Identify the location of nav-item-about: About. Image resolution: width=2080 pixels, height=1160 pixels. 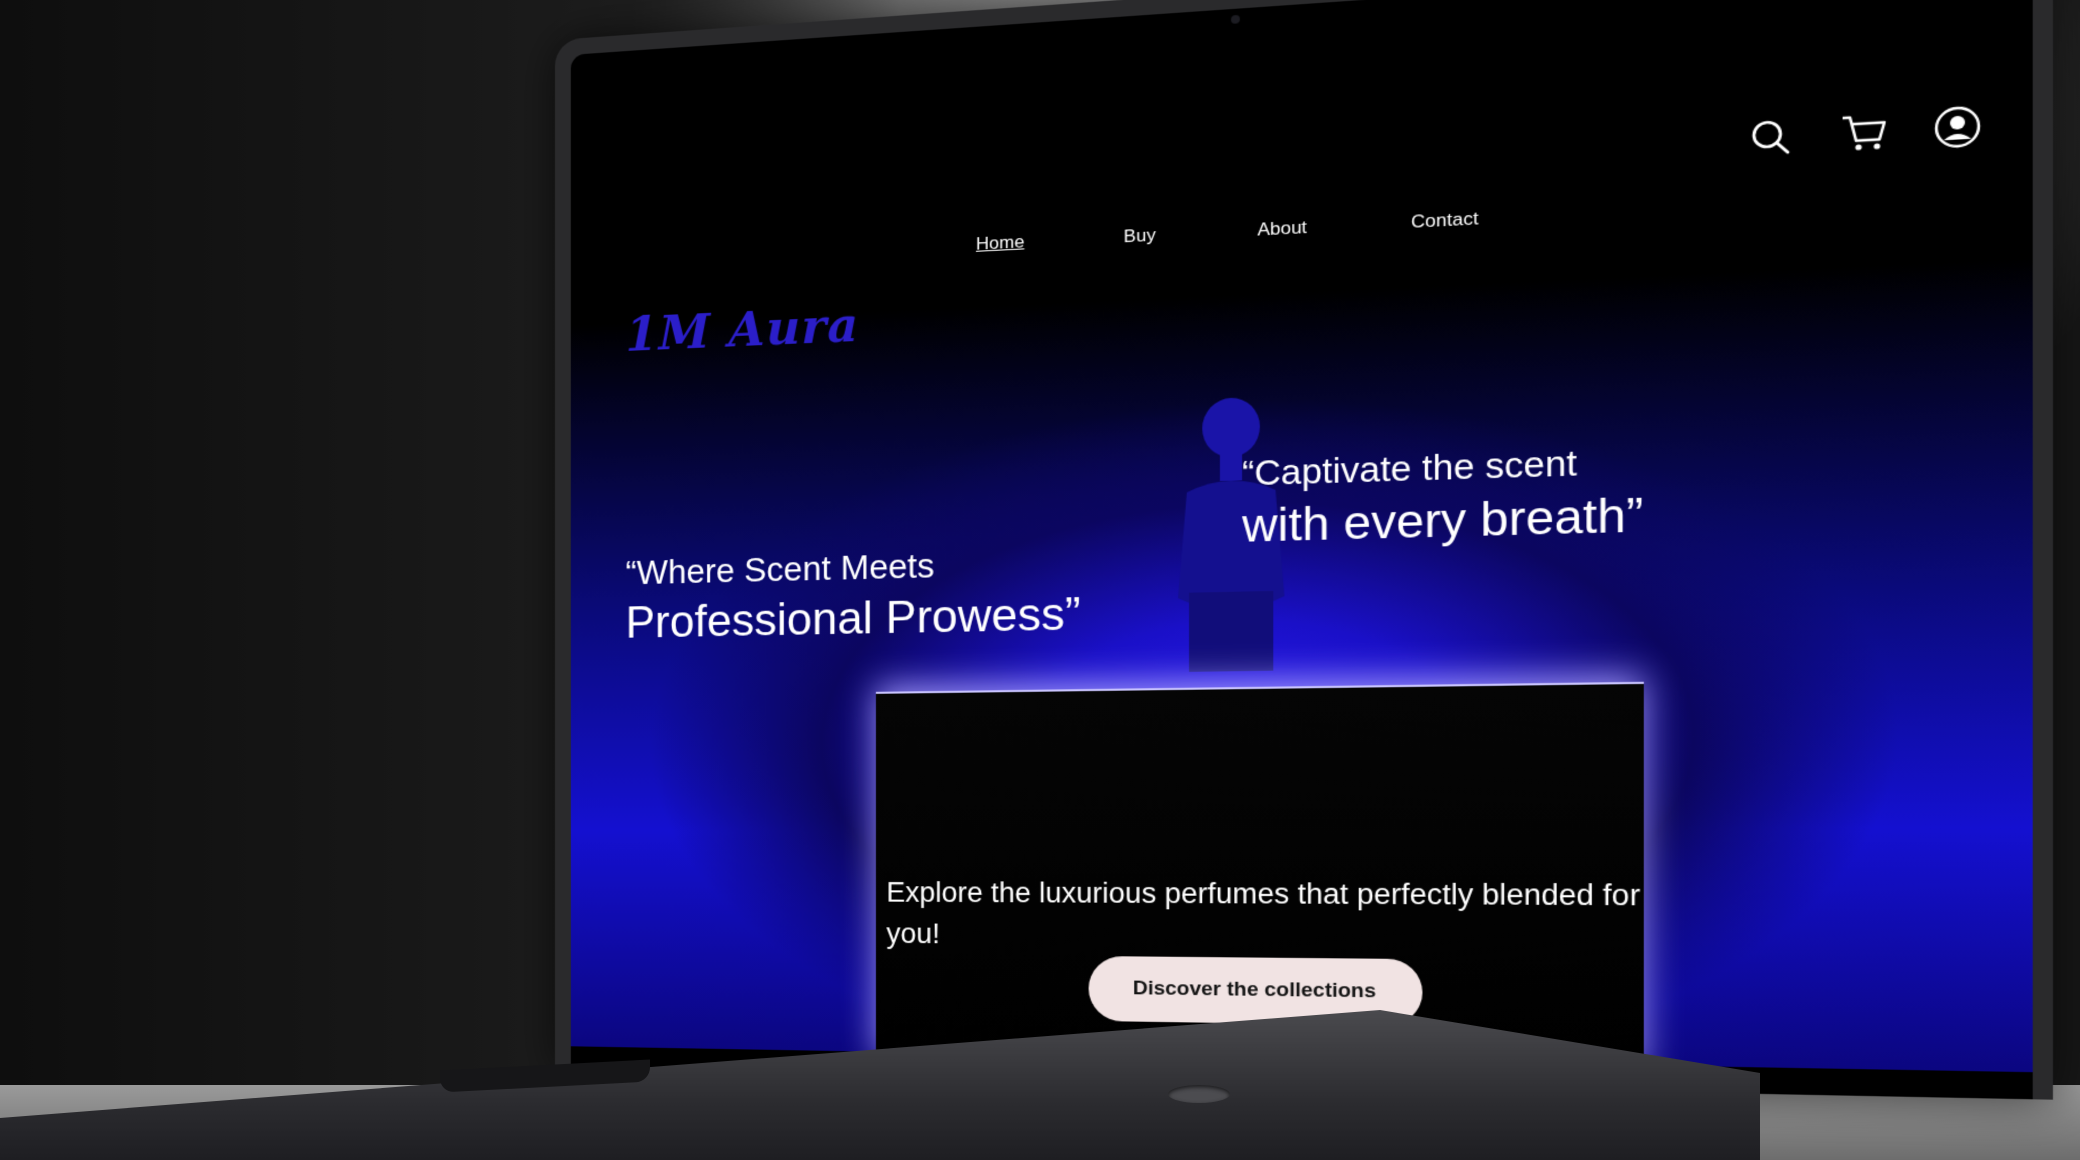
(1282, 229).